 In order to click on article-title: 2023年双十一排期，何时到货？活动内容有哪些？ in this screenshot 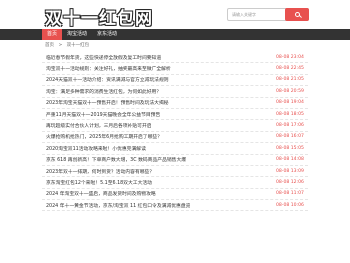, I will do `click(100, 171)`.